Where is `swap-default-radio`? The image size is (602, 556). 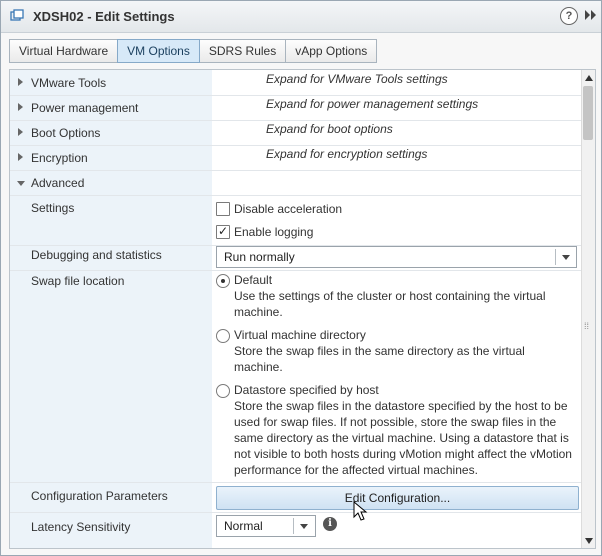
swap-default-radio is located at coordinates (223, 281).